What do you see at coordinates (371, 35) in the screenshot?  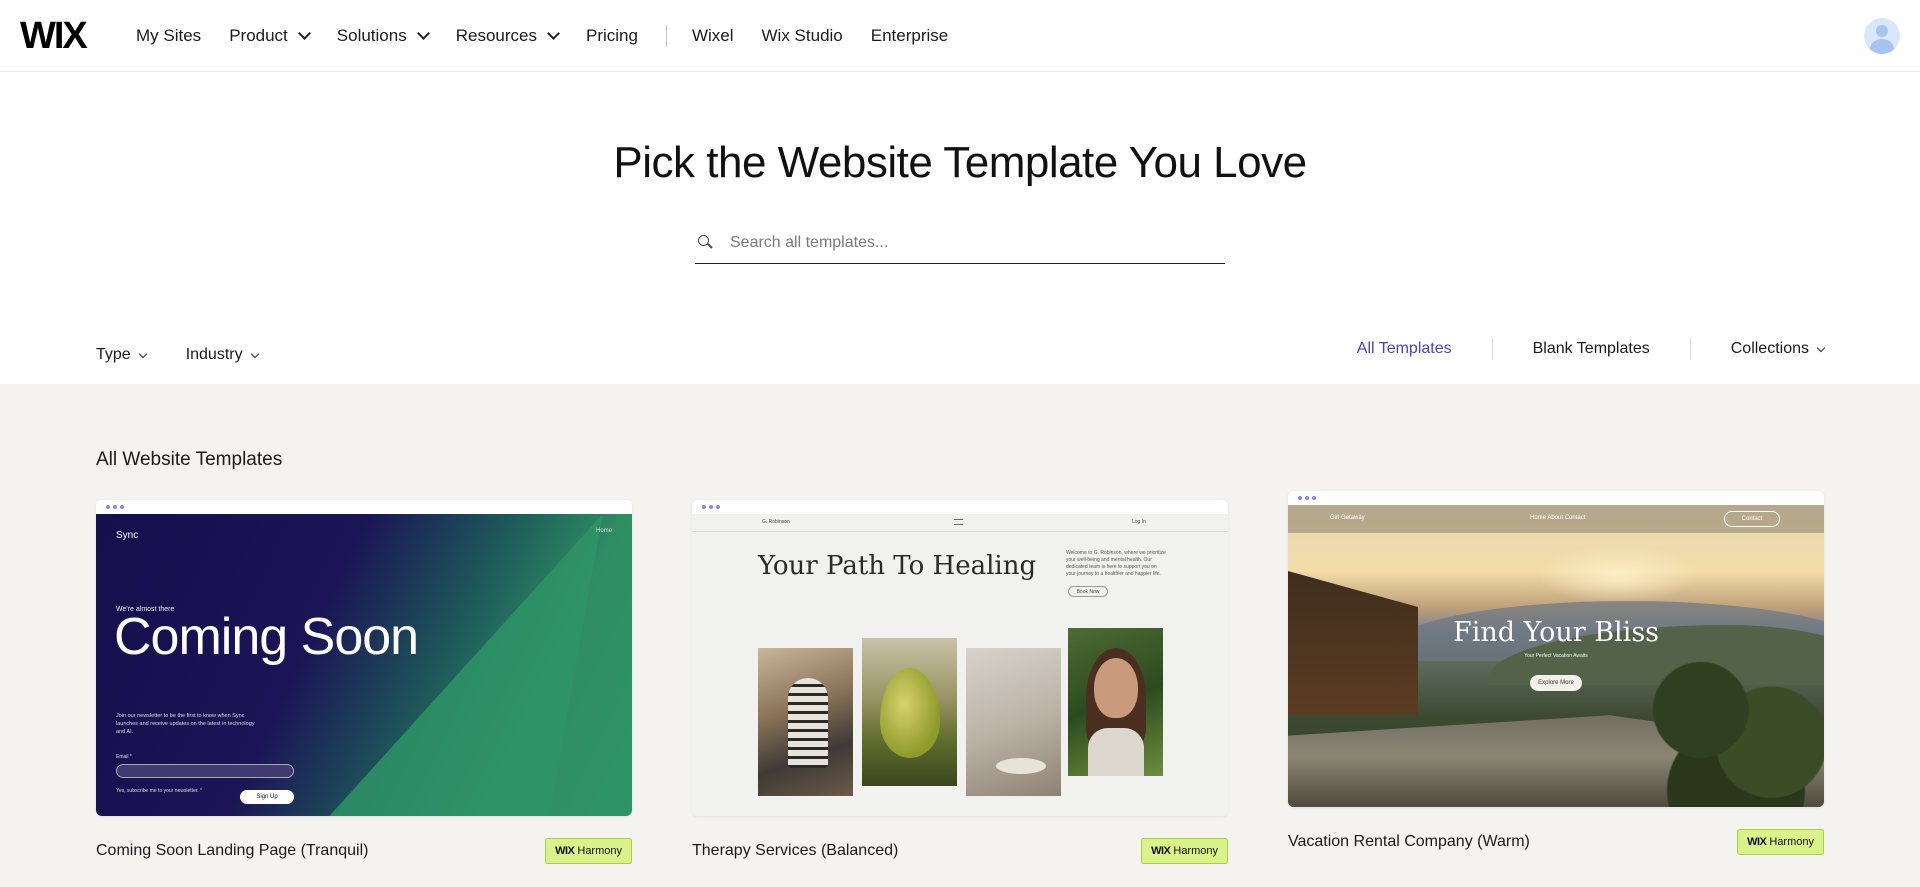 I see `nav-label: Solutions` at bounding box center [371, 35].